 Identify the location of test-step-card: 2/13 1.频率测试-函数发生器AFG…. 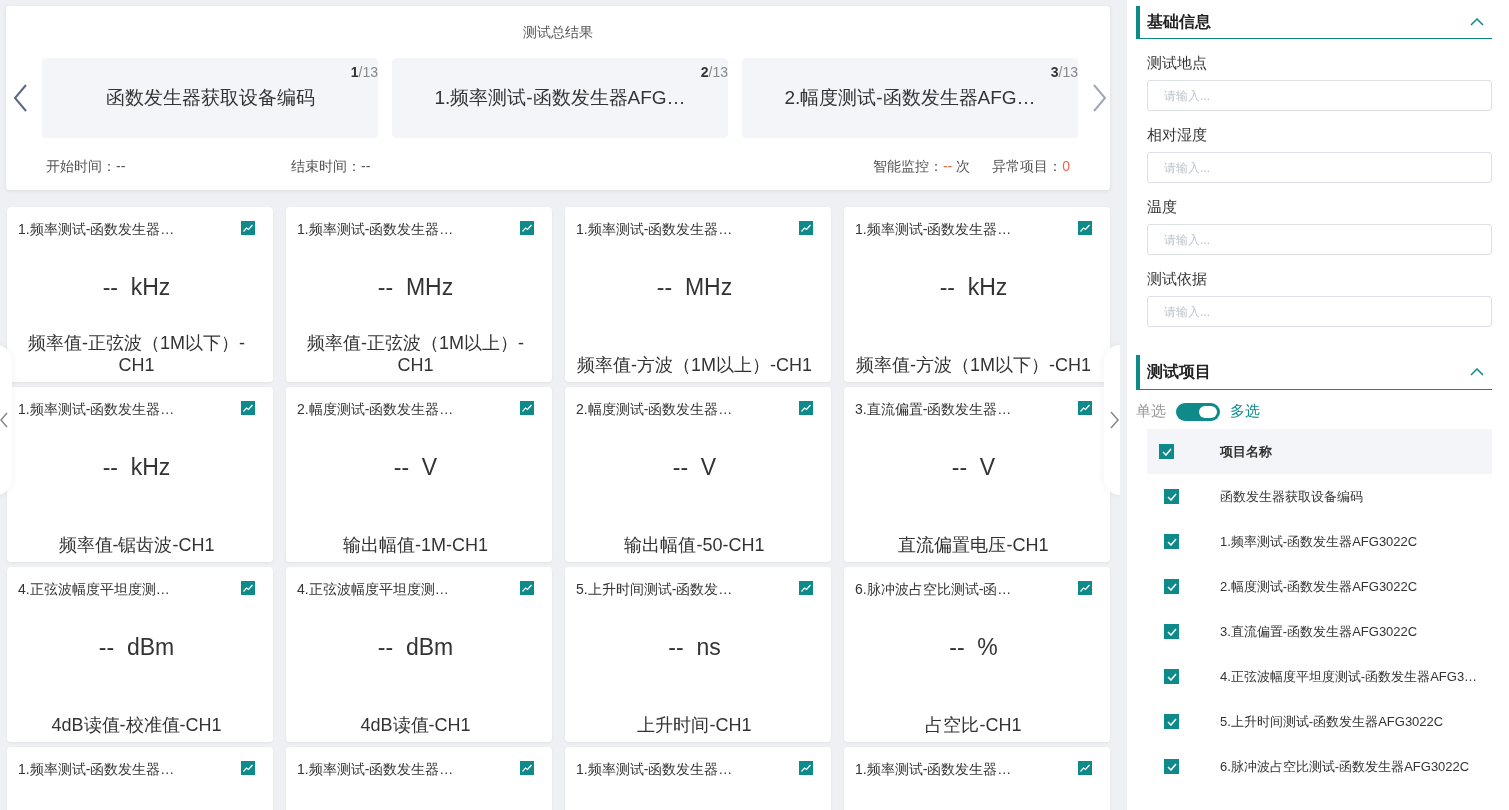
(560, 98).